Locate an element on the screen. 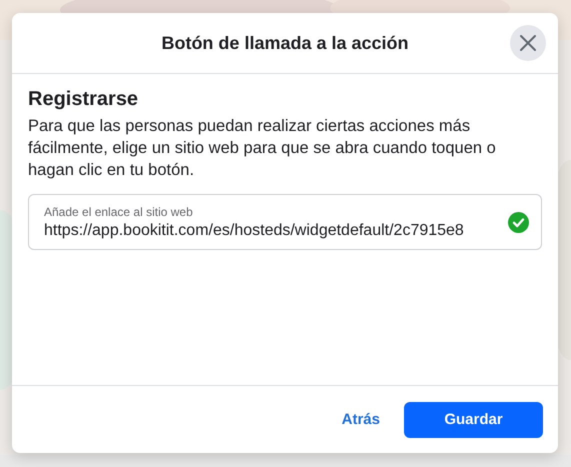 The image size is (571, 467). close-icon is located at coordinates (528, 43).